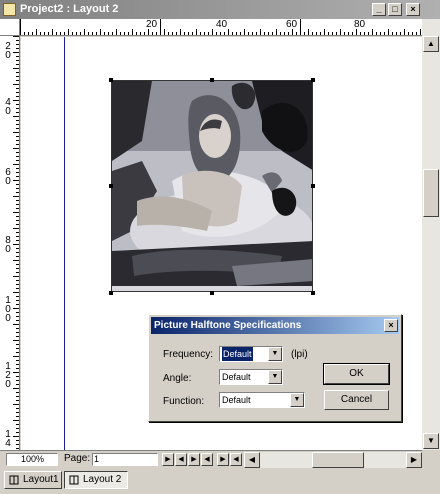 The height and width of the screenshot is (494, 440). Describe the element at coordinates (356, 400) in the screenshot. I see `cancel-button: Cancel` at that location.